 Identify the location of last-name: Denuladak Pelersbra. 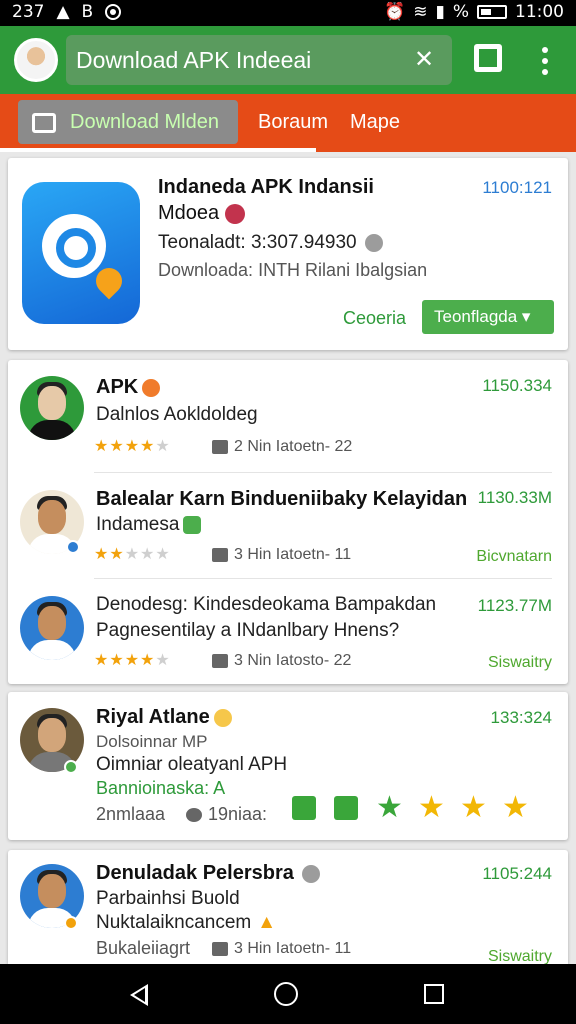
(208, 873).